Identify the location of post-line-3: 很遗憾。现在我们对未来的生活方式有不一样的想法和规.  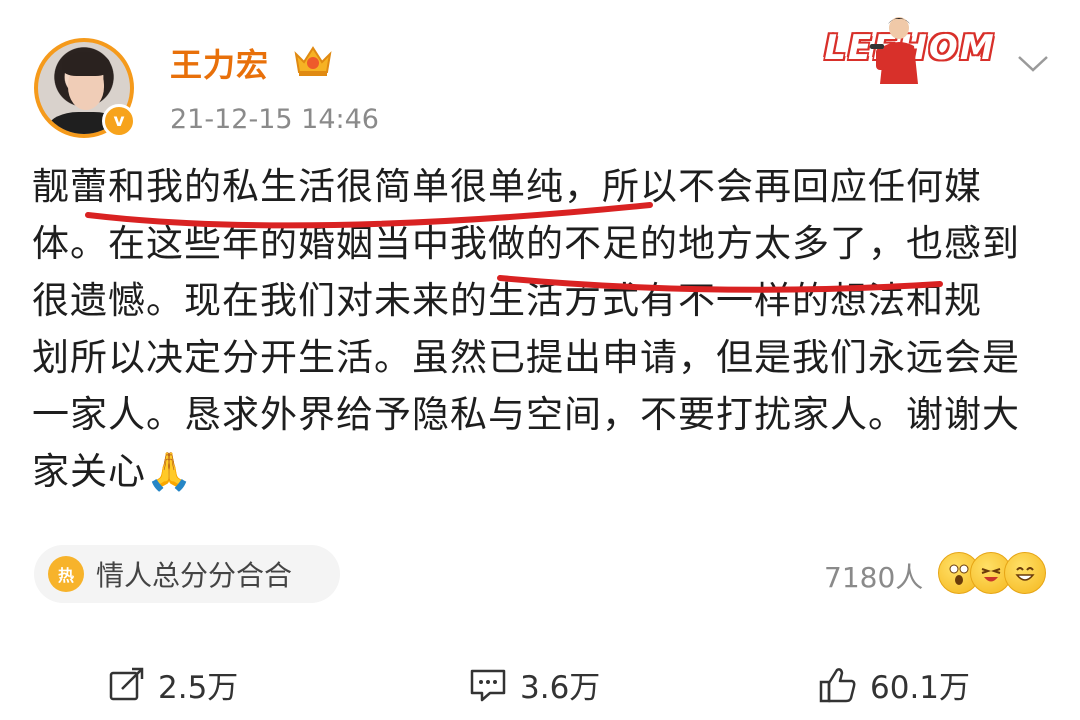
(507, 300).